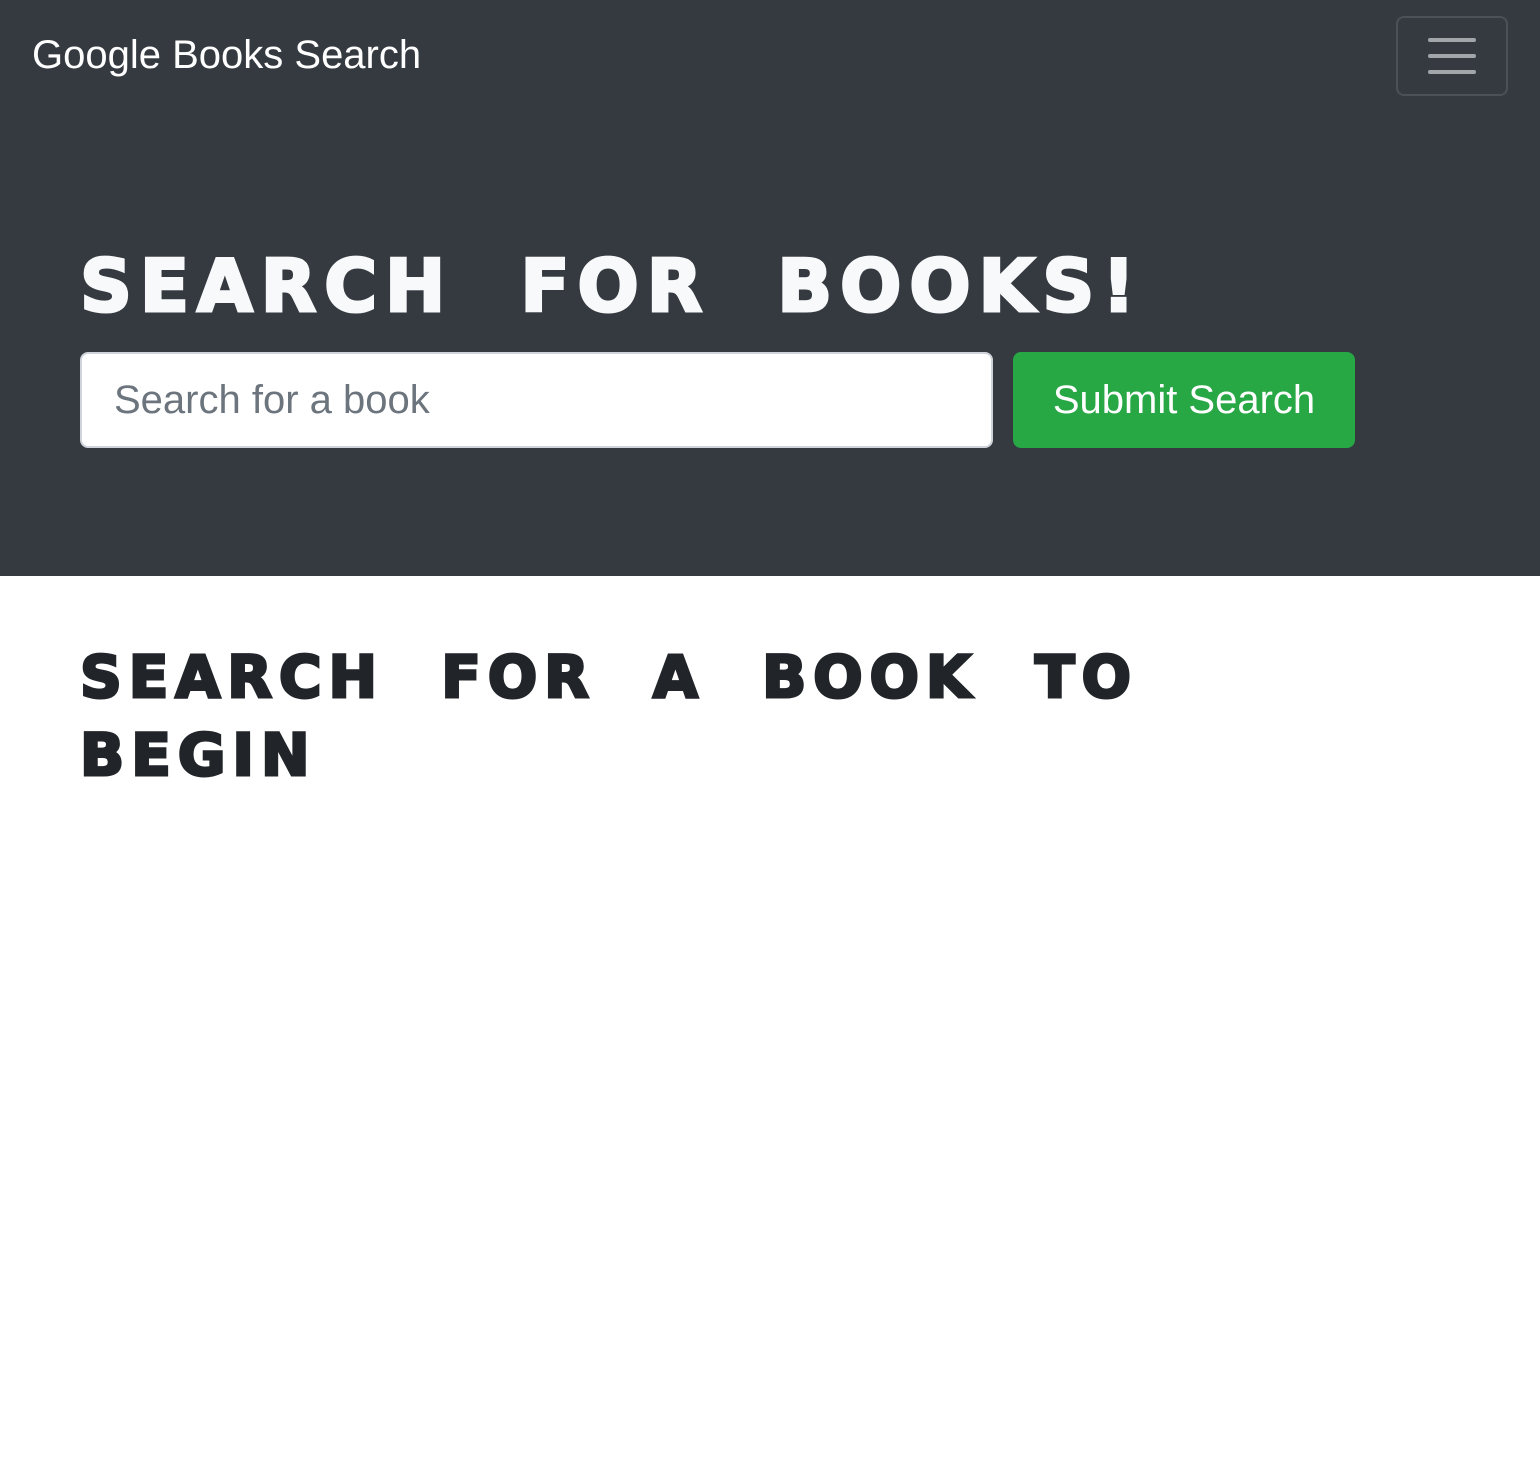 The height and width of the screenshot is (1464, 1540). I want to click on navbar: Google Books Search, so click(770, 56).